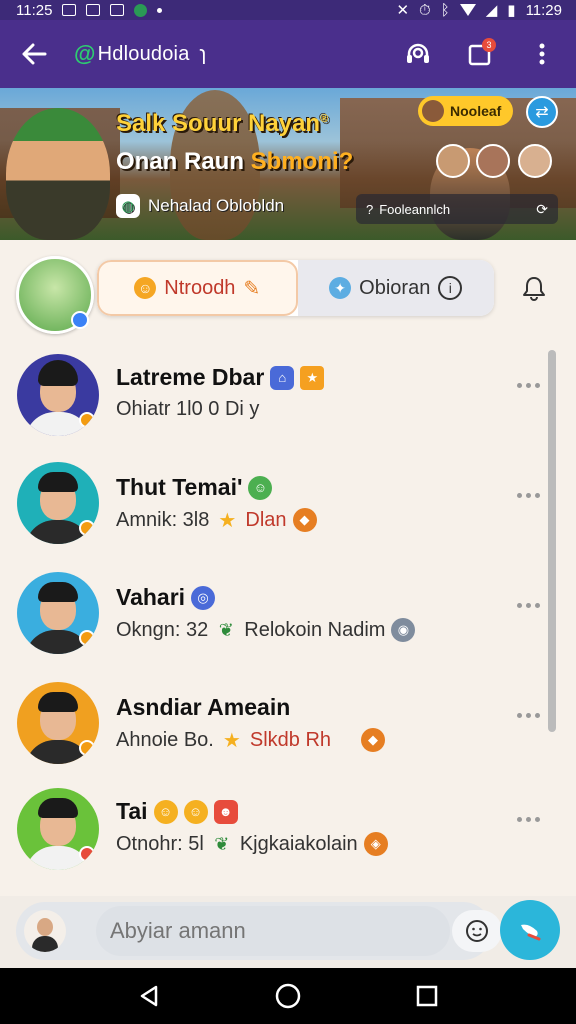  What do you see at coordinates (203, 597) in the screenshot?
I see `swirl-emoji-icon: ◎` at bounding box center [203, 597].